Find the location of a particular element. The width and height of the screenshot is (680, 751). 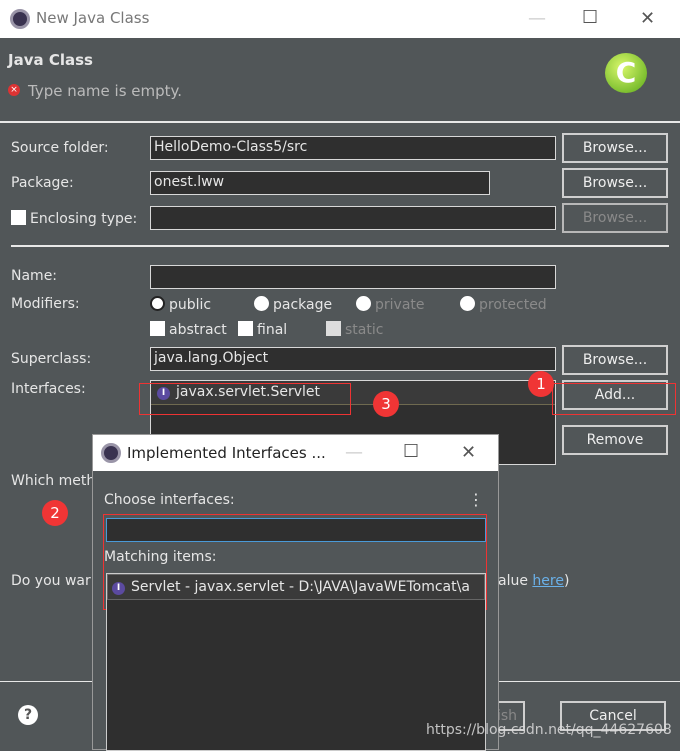

choose-interfaces-label: Choose interfaces: is located at coordinates (169, 500).